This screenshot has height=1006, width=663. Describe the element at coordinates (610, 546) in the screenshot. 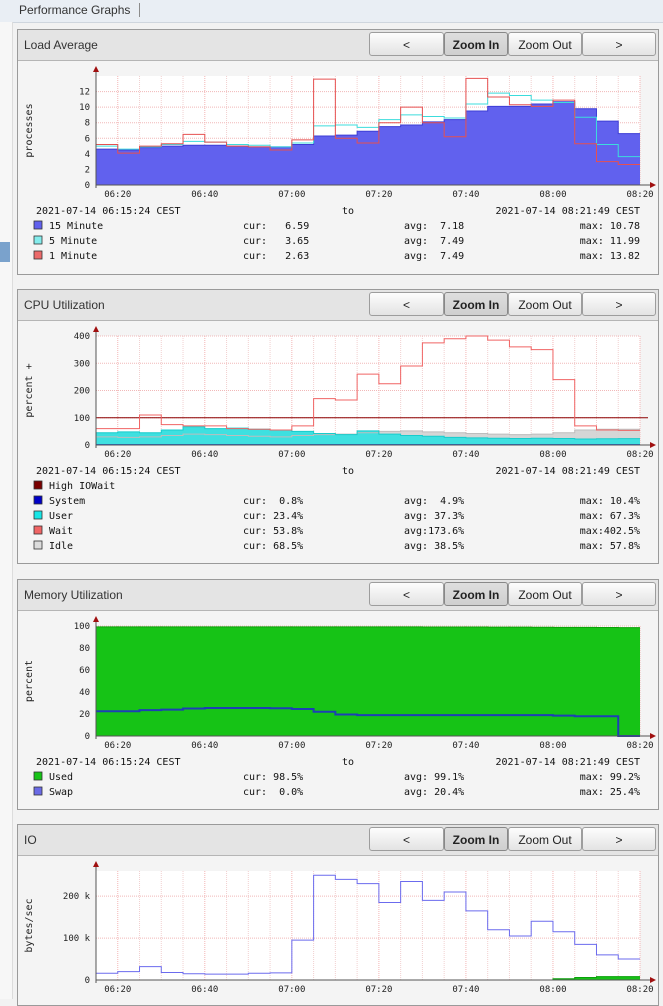

I see `legend-max: max: 57.8%` at that location.